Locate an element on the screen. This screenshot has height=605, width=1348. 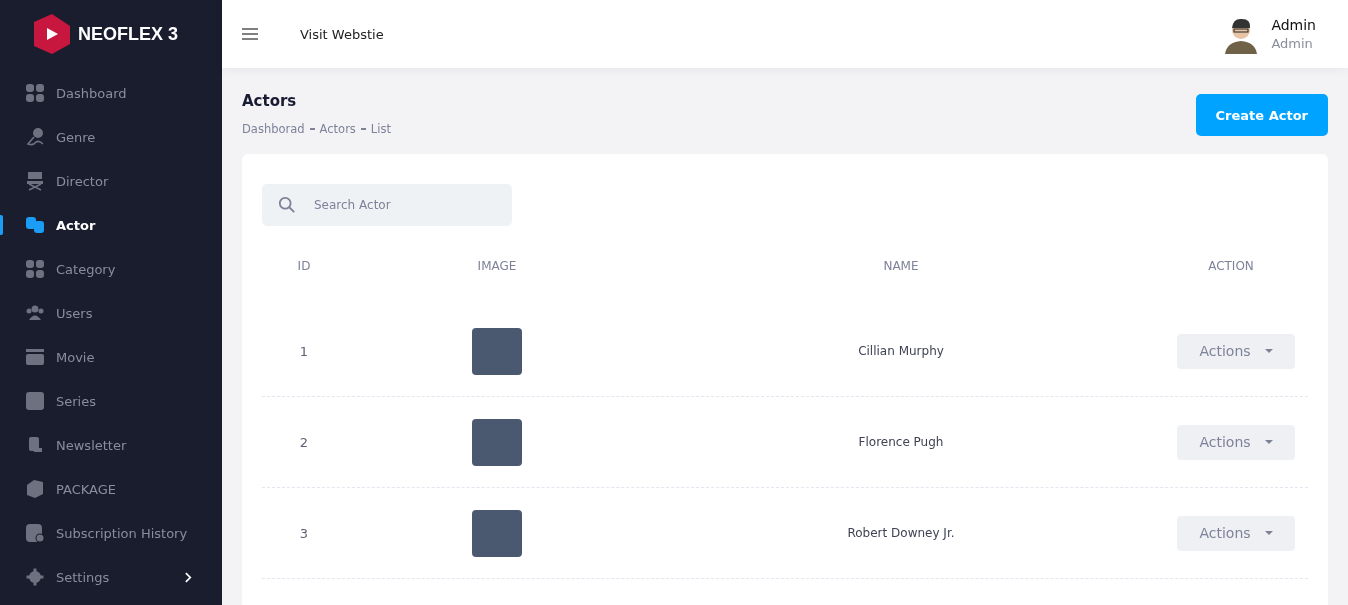
sidebar-item: Director is located at coordinates (111, 181).